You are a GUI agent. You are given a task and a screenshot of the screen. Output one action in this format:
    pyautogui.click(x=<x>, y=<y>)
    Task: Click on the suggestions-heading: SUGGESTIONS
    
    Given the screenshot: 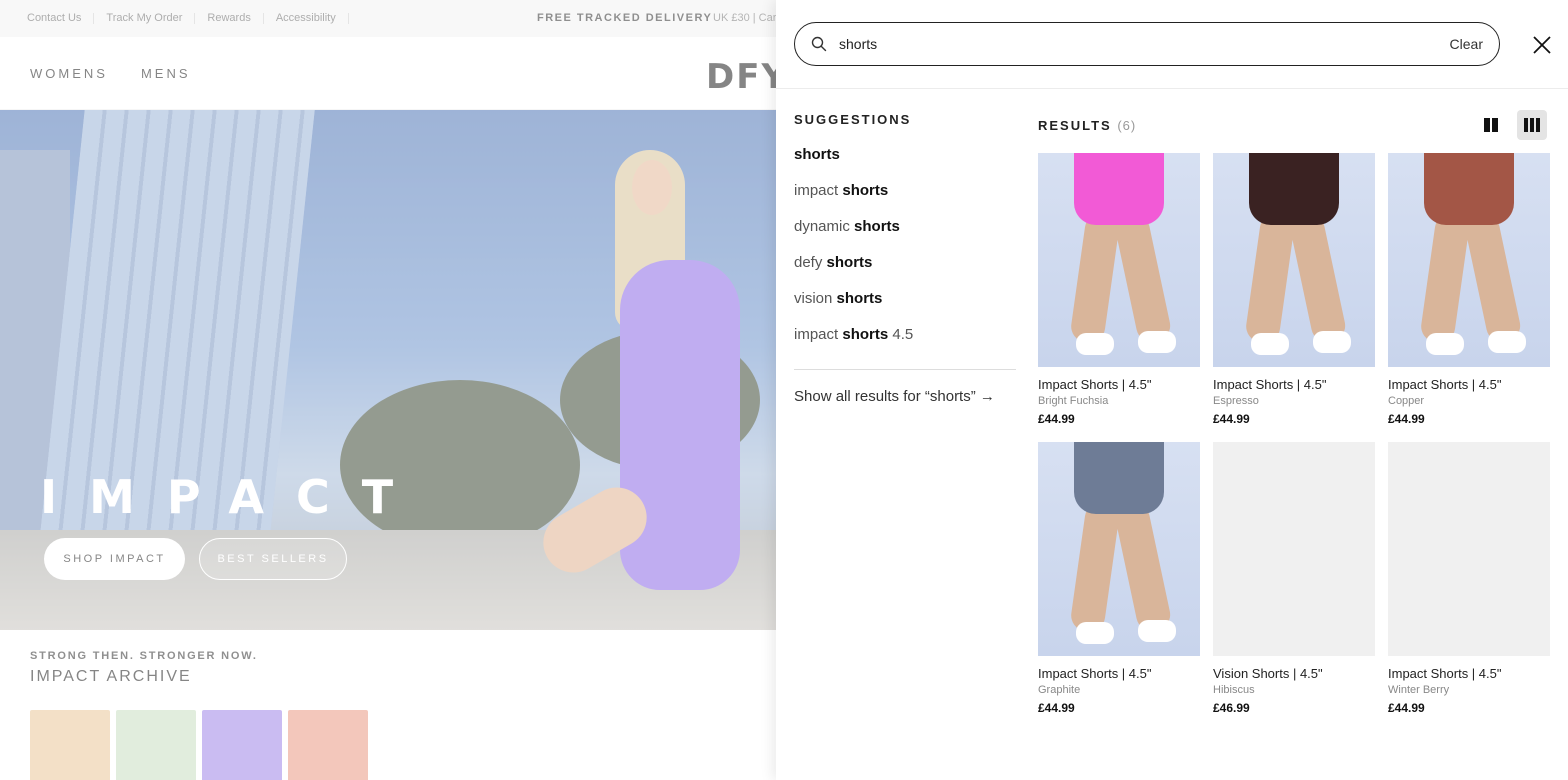 What is the action you would take?
    pyautogui.click(x=853, y=119)
    